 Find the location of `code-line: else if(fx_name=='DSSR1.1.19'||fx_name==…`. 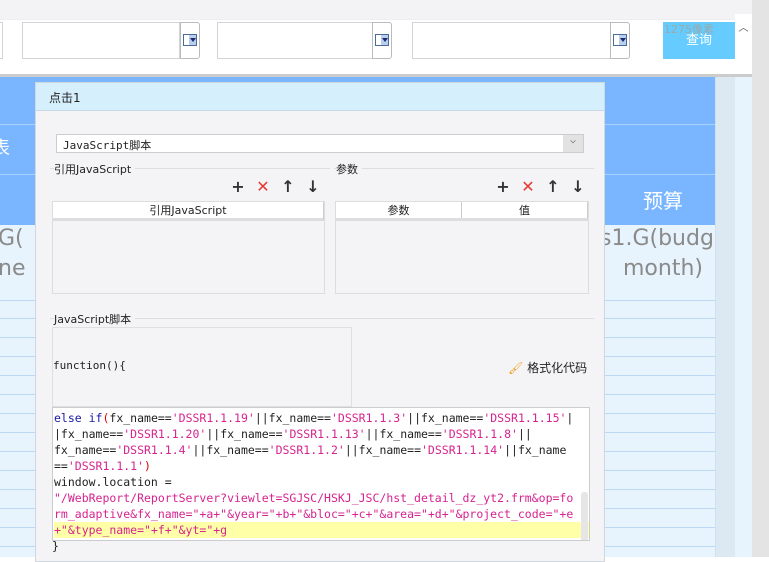

code-line: else if(fx_name=='DSSR1.1.19'||fx_name==… is located at coordinates (314, 418).